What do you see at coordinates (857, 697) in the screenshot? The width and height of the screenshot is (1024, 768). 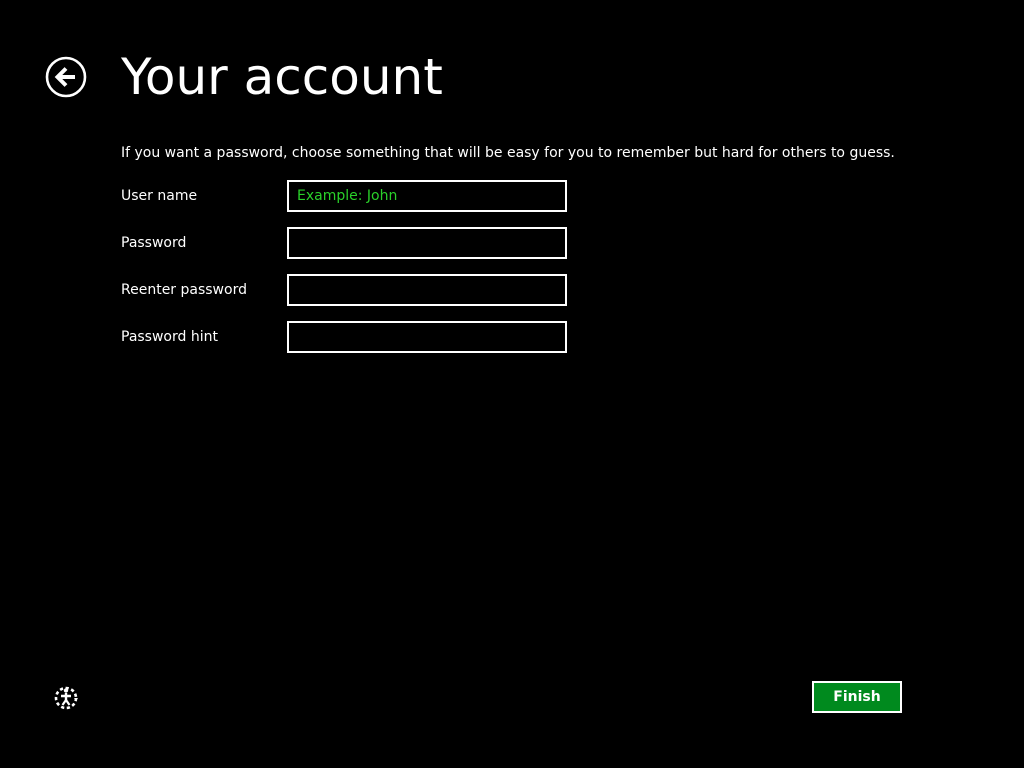 I see `finish-button: Finish` at bounding box center [857, 697].